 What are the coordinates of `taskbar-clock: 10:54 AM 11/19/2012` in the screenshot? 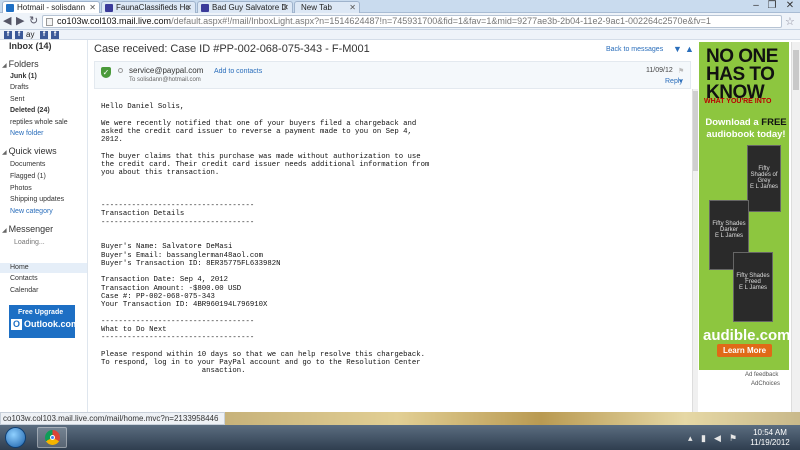 It's located at (770, 438).